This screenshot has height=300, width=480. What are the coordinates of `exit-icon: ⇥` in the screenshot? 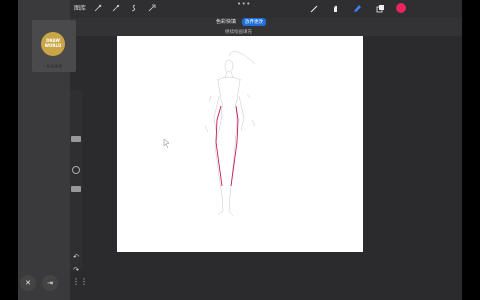 It's located at (50, 283).